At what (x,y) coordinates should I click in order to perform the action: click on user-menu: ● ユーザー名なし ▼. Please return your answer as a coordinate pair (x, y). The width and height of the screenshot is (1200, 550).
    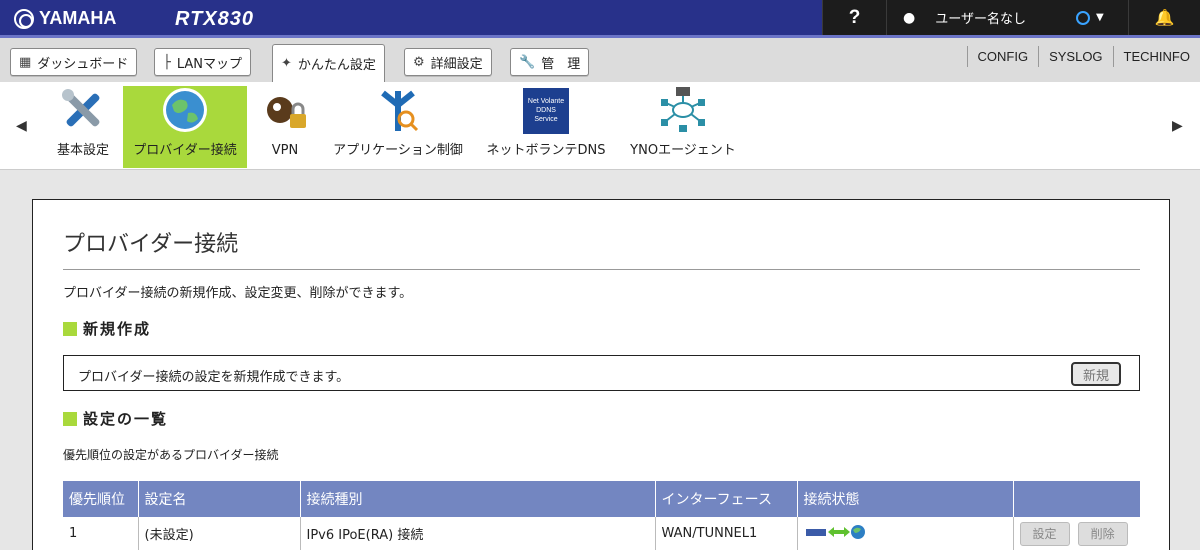
    Looking at the image, I should click on (1007, 17).